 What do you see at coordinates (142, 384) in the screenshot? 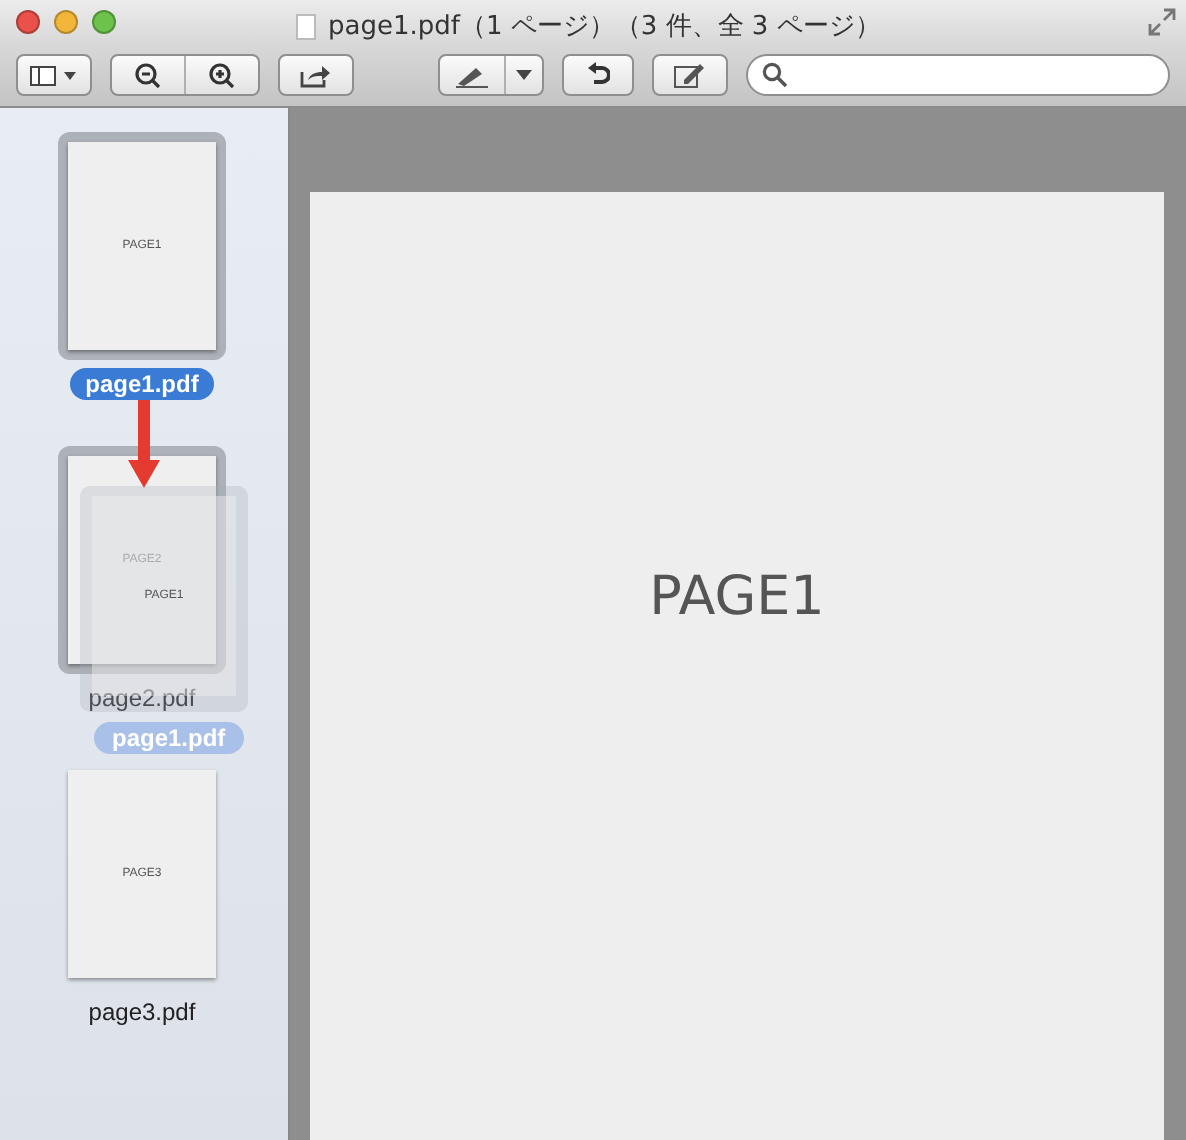
I see `thumbnail-label: page1.pdf` at bounding box center [142, 384].